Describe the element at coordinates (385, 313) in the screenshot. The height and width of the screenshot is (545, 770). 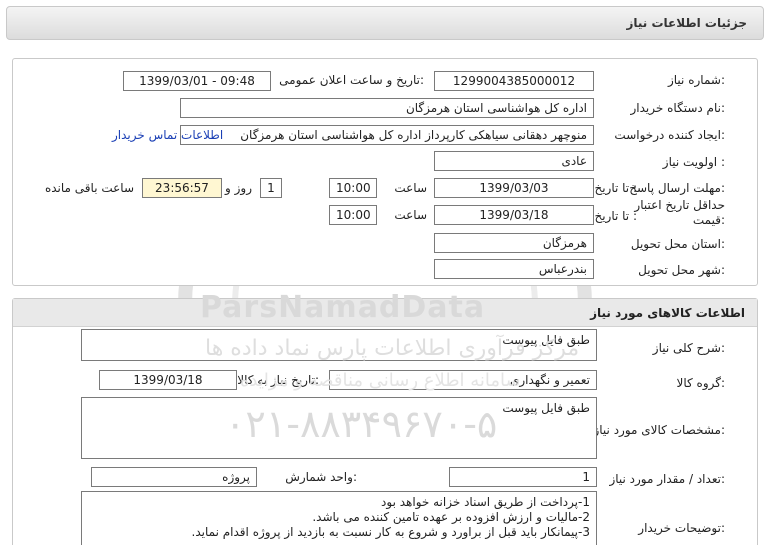
I see `goods-section-header: اطلاعات کالاهای مورد نیاز` at that location.